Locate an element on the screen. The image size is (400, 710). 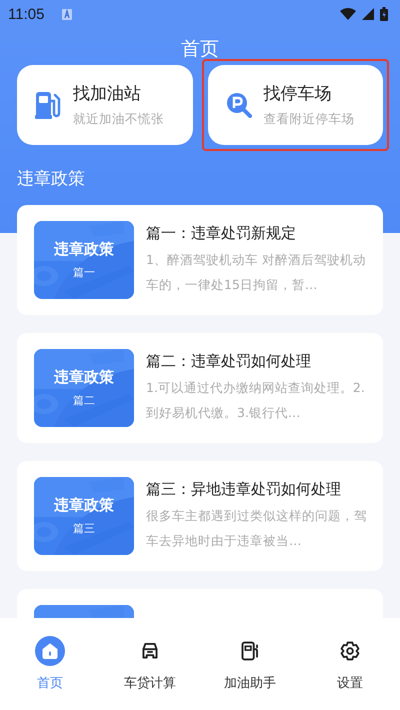
tab-item: 首页 is located at coordinates (50, 664).